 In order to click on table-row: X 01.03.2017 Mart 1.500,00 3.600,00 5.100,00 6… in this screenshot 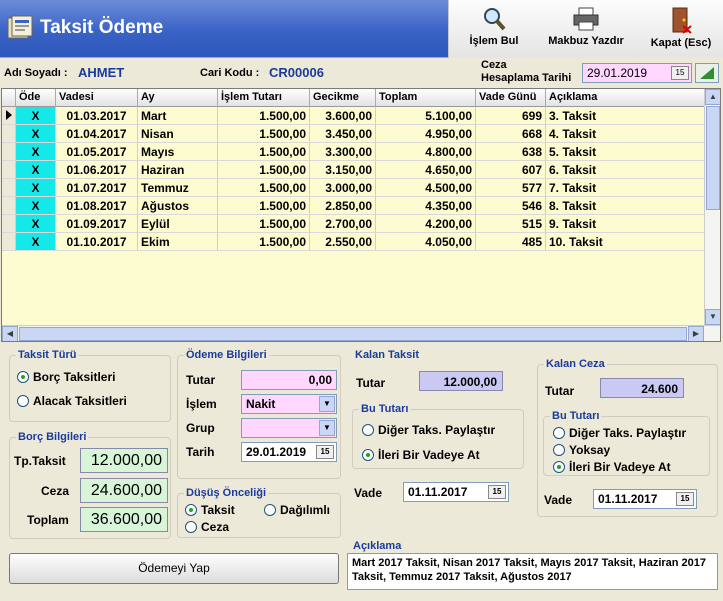, I will do `click(354, 116)`.